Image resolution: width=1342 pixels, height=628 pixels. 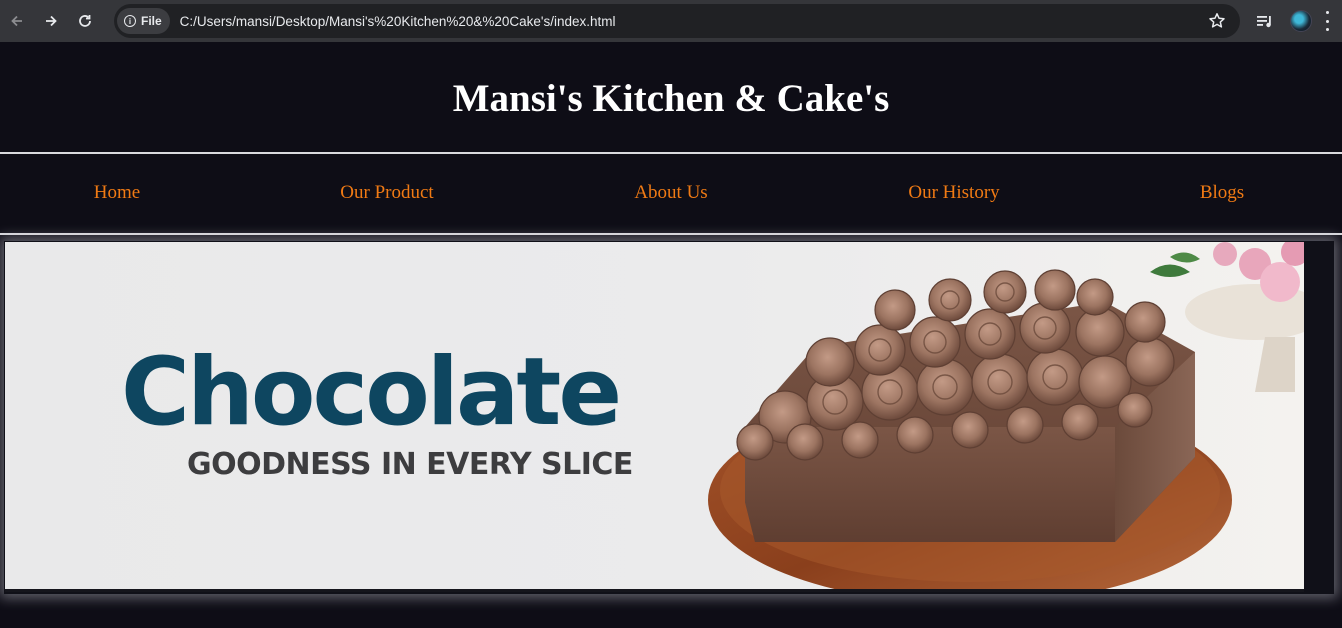 I want to click on media-playlist-icon, so click(x=1265, y=21).